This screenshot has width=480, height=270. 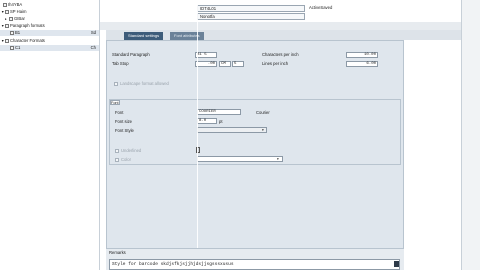 What do you see at coordinates (251, 16) in the screenshot?
I see `form-desc-field: Nonotfa` at bounding box center [251, 16].